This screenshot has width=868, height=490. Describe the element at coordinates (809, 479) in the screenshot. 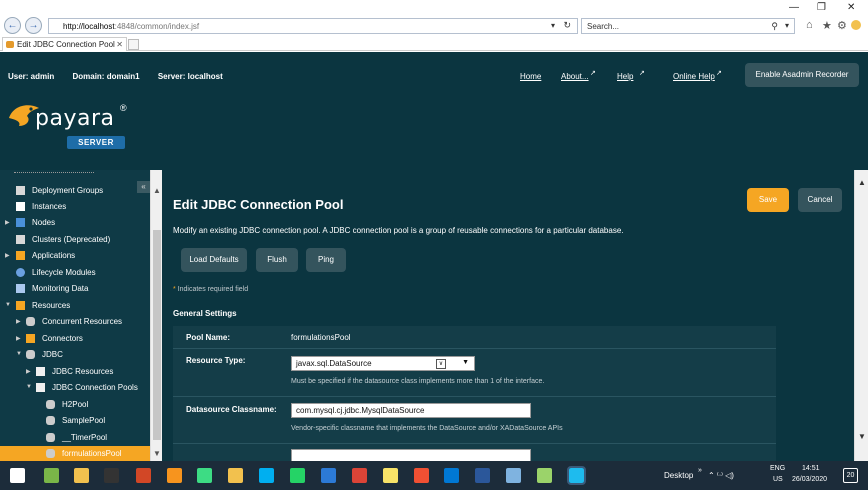

I see `clock-date: 26/03/2020` at that location.